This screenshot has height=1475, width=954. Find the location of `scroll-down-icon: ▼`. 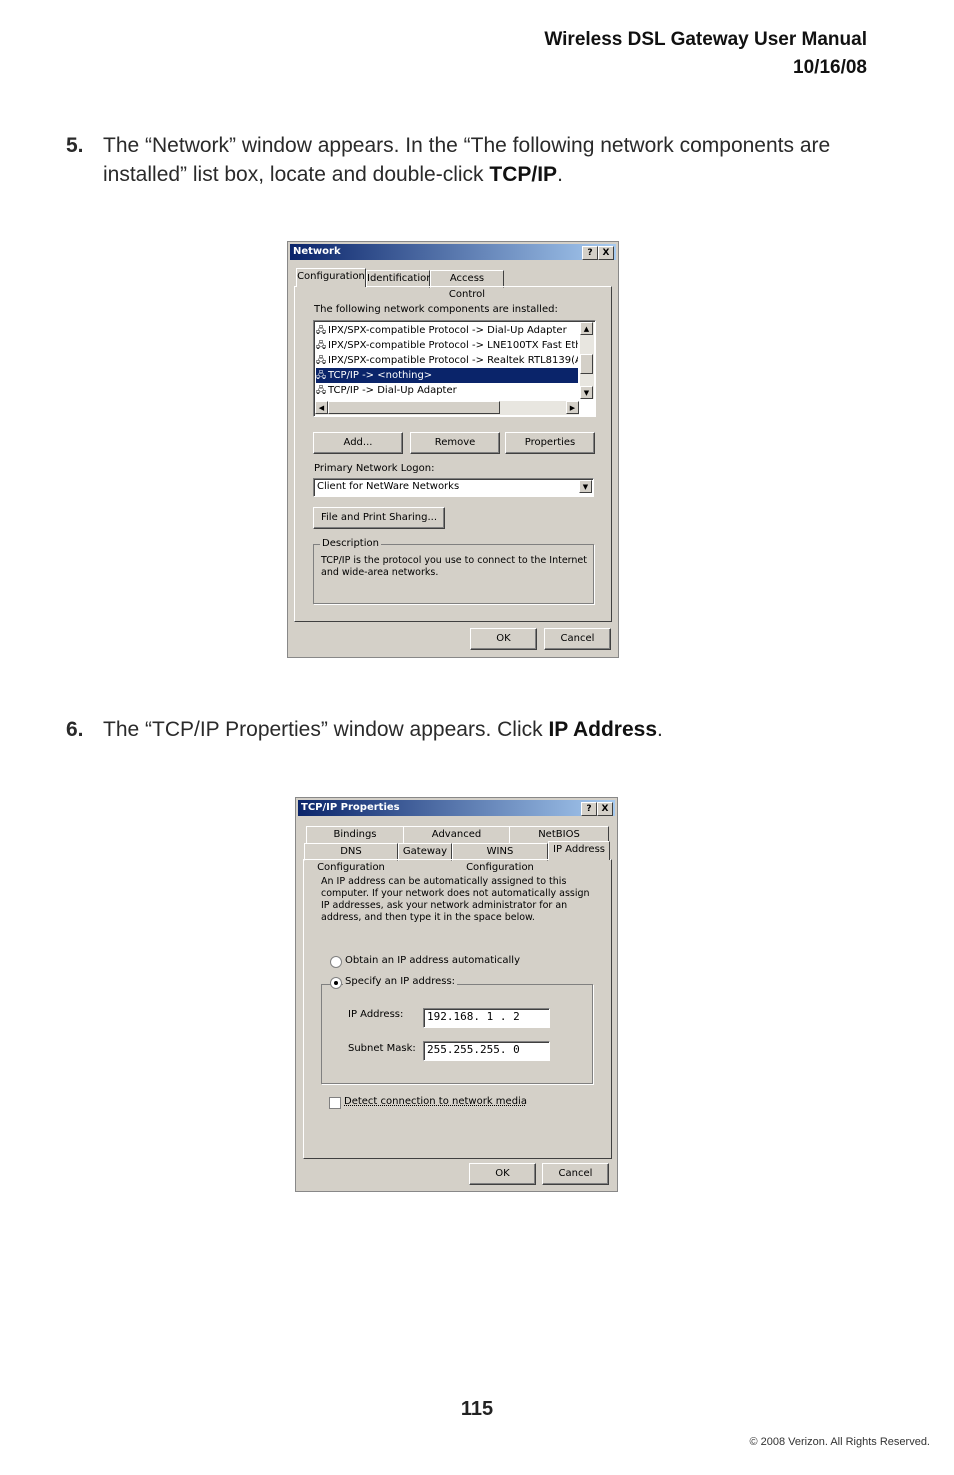

scroll-down-icon: ▼ is located at coordinates (586, 392).